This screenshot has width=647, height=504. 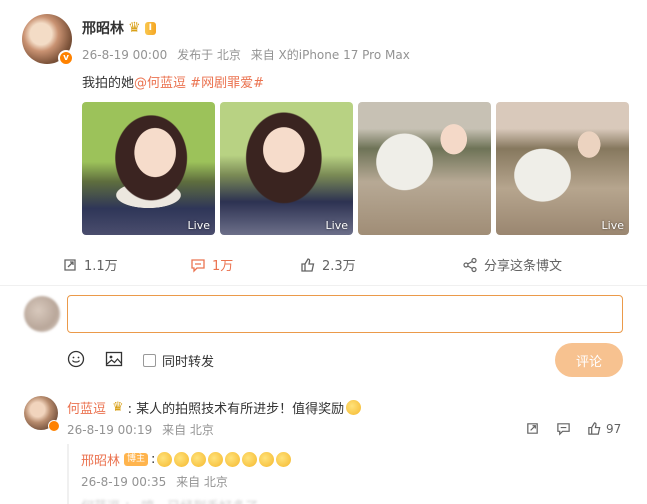 I want to click on comment-time: 26-8-19 00:19, so click(x=110, y=430).